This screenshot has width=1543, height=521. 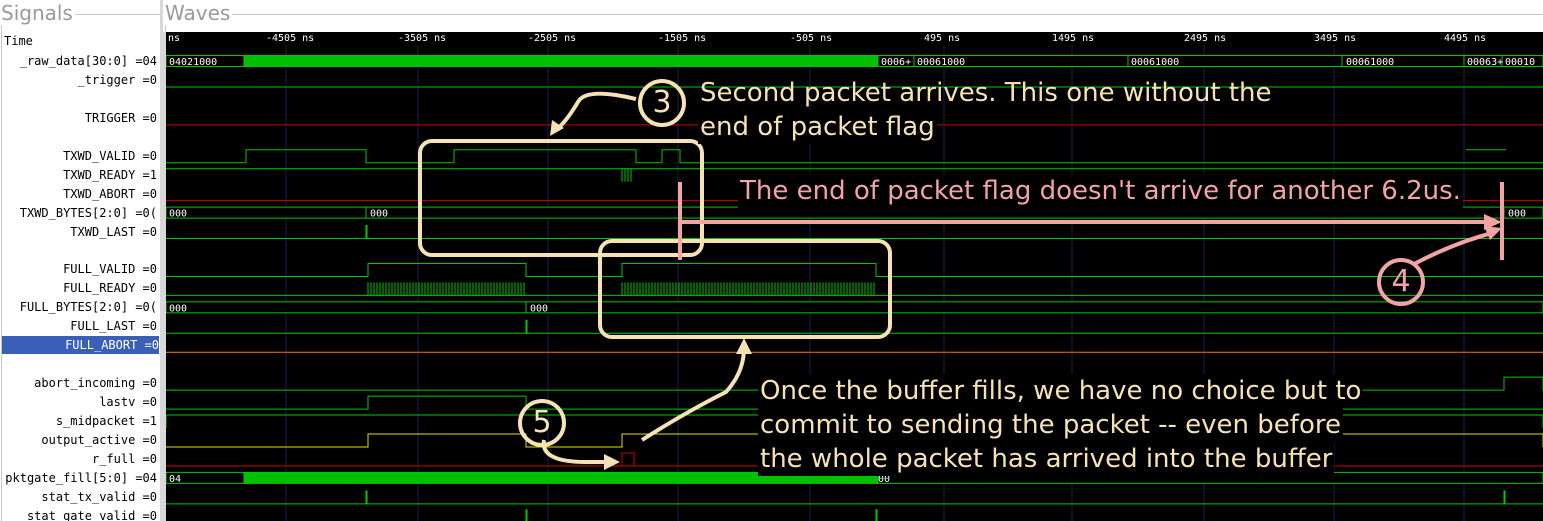 I want to click on signal-row: pktgate_fill[5:0] =04, so click(x=78, y=478).